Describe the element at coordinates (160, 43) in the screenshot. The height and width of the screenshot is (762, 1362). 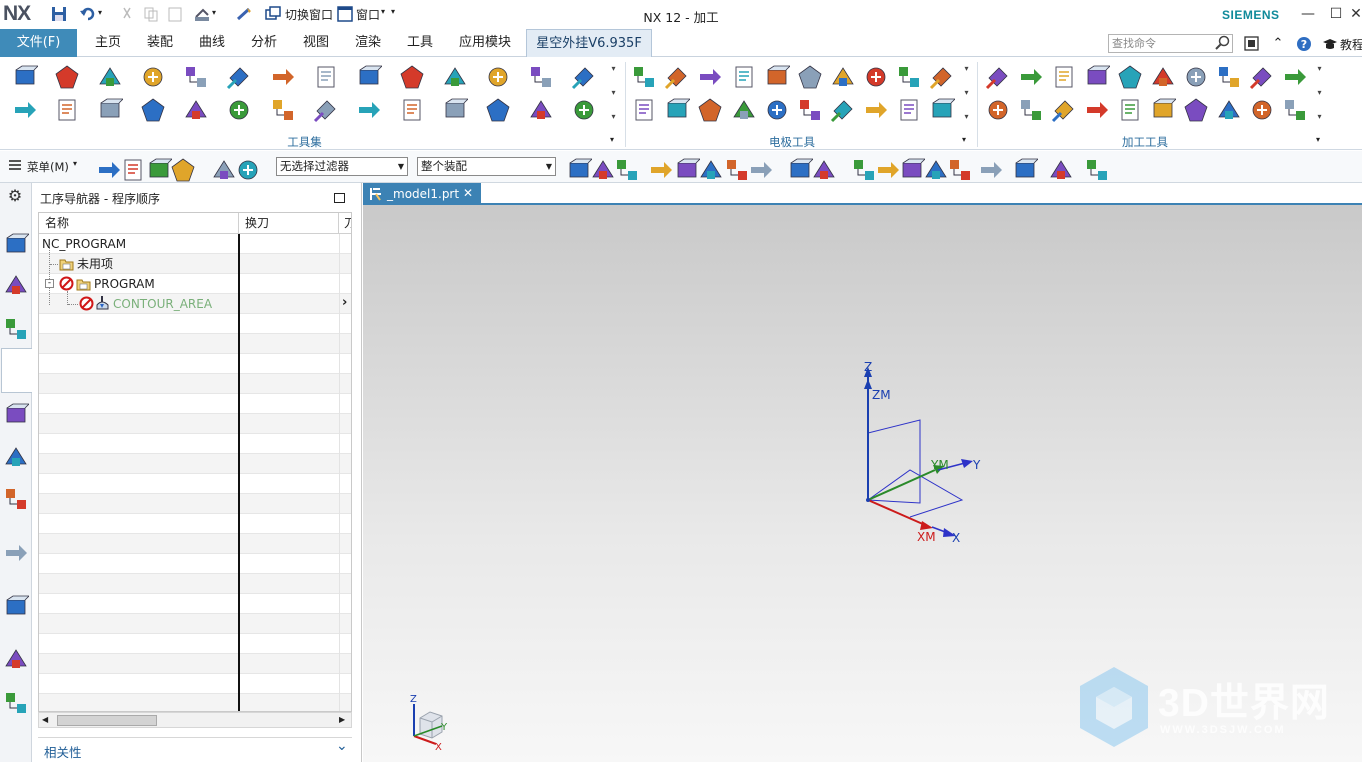
I see `tab-assembly: 装配` at that location.